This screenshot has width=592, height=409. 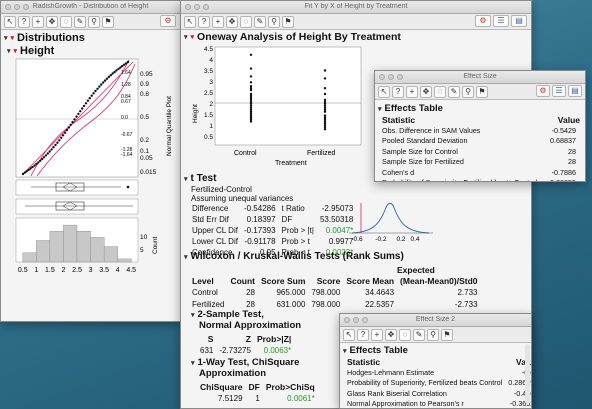 I want to click on histogram-x-tick: 3.5, so click(x=104, y=270).